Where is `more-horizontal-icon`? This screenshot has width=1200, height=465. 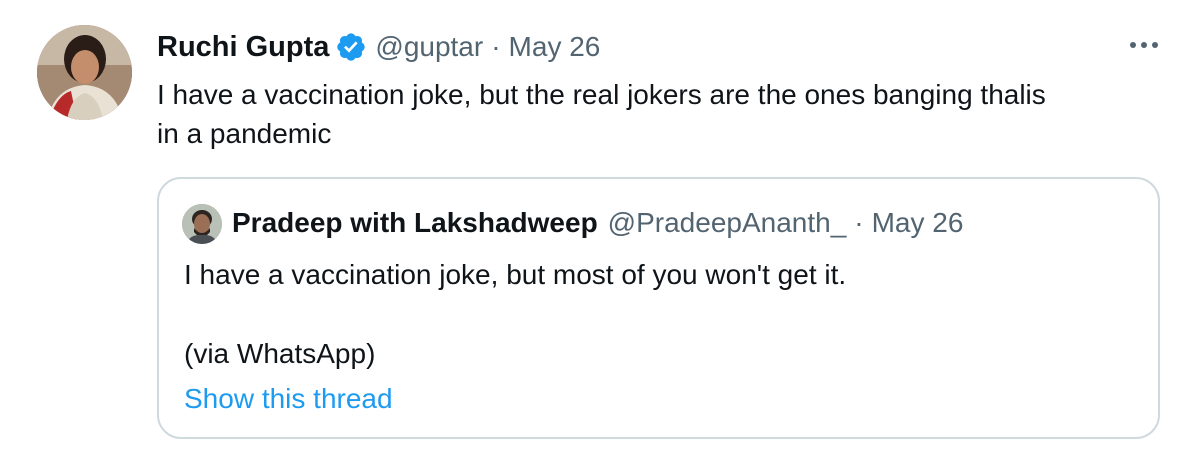
more-horizontal-icon is located at coordinates (1144, 45).